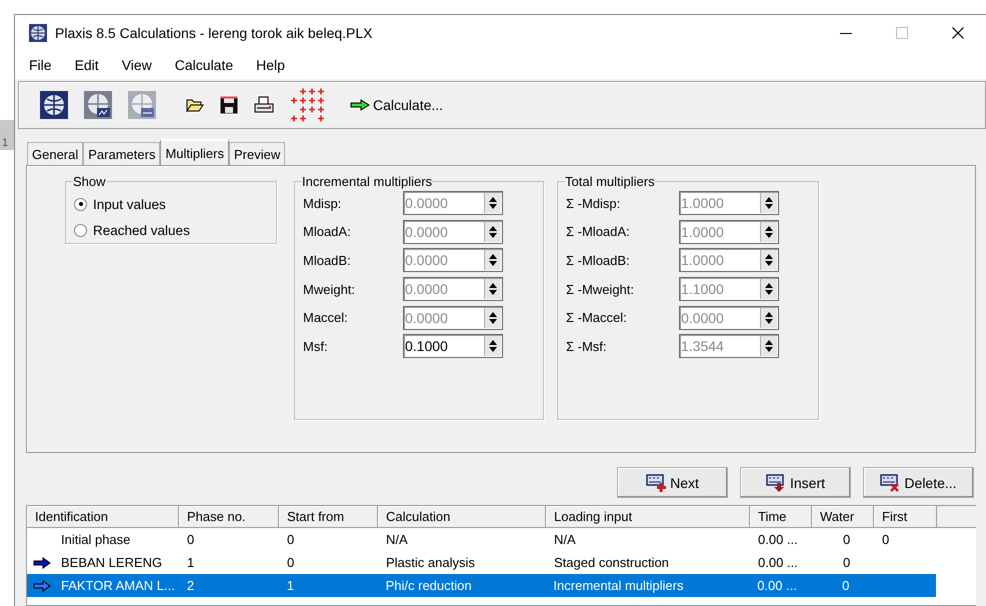 The width and height of the screenshot is (986, 606). What do you see at coordinates (594, 203) in the screenshot?
I see `field-label: Σ -Mdisp:` at bounding box center [594, 203].